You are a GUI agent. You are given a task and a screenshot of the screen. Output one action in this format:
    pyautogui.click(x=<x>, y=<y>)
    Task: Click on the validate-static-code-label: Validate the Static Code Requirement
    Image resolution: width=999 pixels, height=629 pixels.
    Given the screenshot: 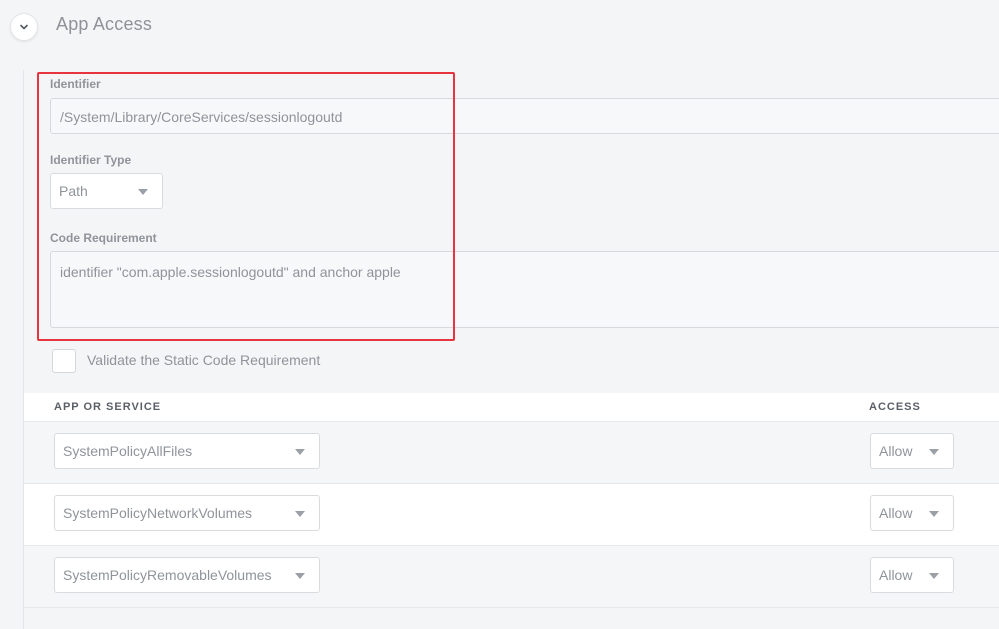 What is the action you would take?
    pyautogui.click(x=204, y=360)
    